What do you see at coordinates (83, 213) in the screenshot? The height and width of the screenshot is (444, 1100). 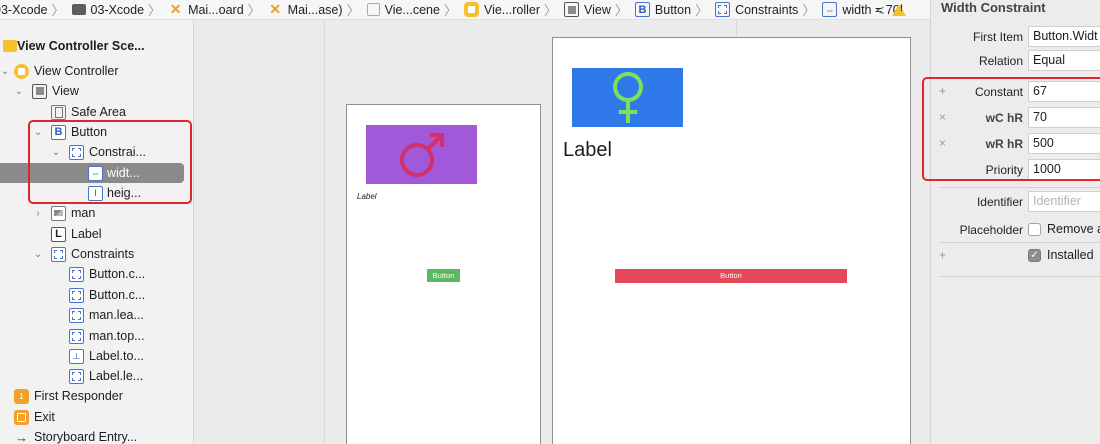 I see `outline-item-label: man` at bounding box center [83, 213].